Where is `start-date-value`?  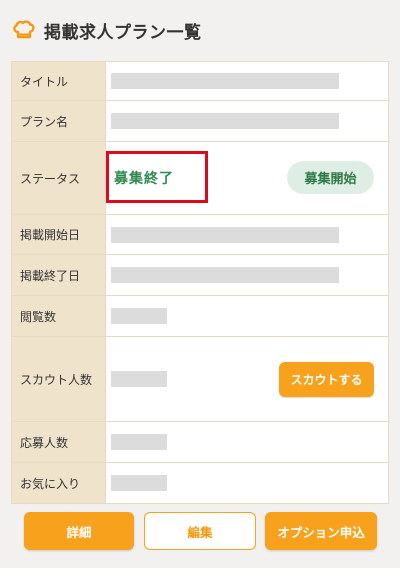 start-date-value is located at coordinates (247, 234).